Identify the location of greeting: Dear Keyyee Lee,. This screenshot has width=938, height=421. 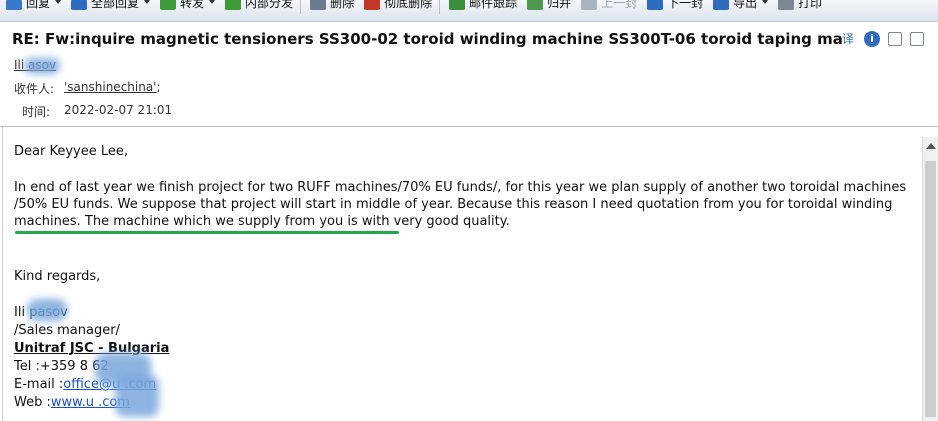
(71, 151).